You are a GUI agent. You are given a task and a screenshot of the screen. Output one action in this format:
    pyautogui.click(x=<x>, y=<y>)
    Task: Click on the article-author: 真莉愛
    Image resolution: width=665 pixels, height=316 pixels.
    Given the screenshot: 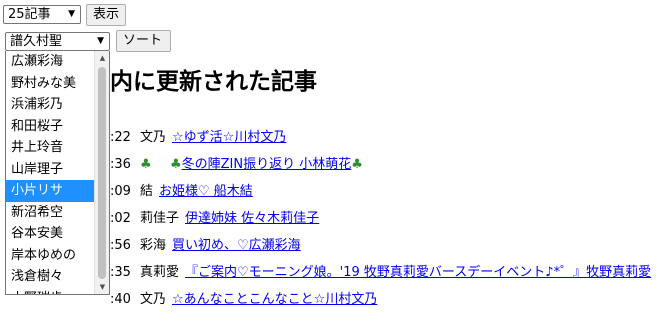 What is the action you would take?
    pyautogui.click(x=160, y=272)
    